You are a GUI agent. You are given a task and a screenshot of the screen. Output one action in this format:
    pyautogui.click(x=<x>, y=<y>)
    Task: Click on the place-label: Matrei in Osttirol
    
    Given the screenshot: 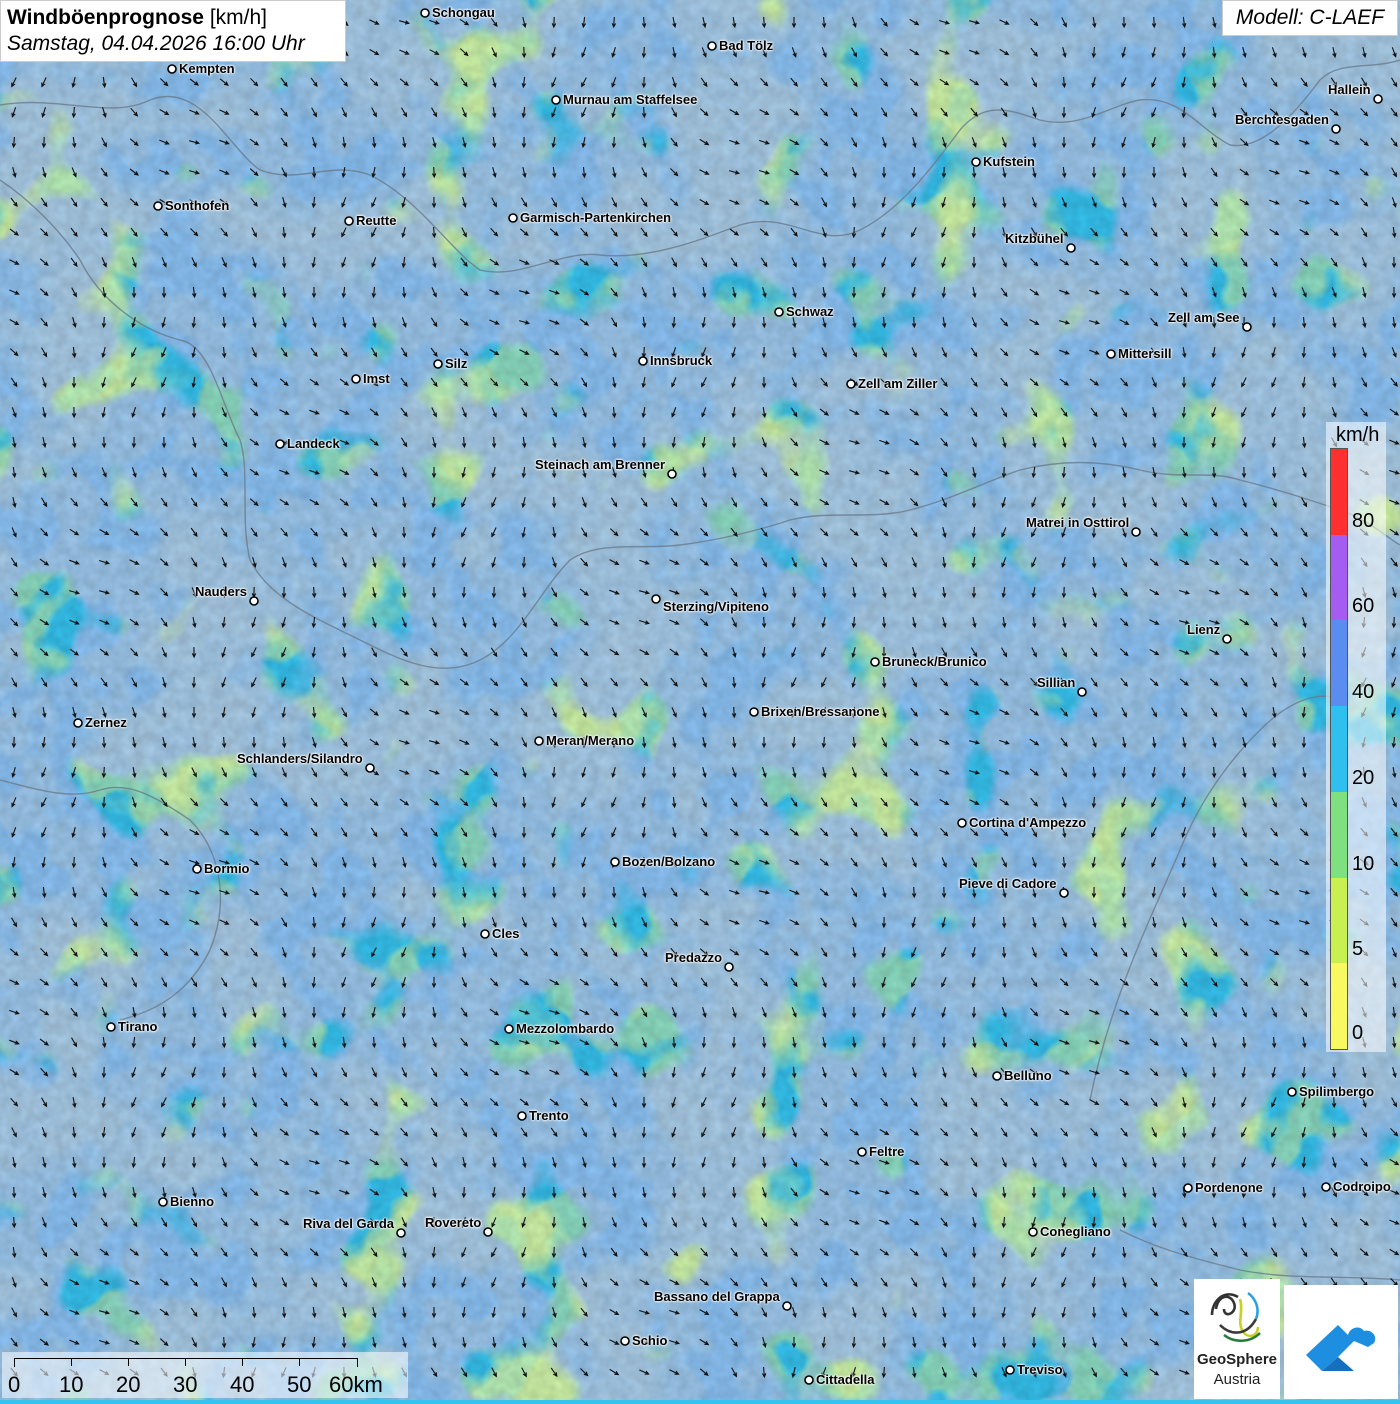 What is the action you would take?
    pyautogui.click(x=1077, y=522)
    